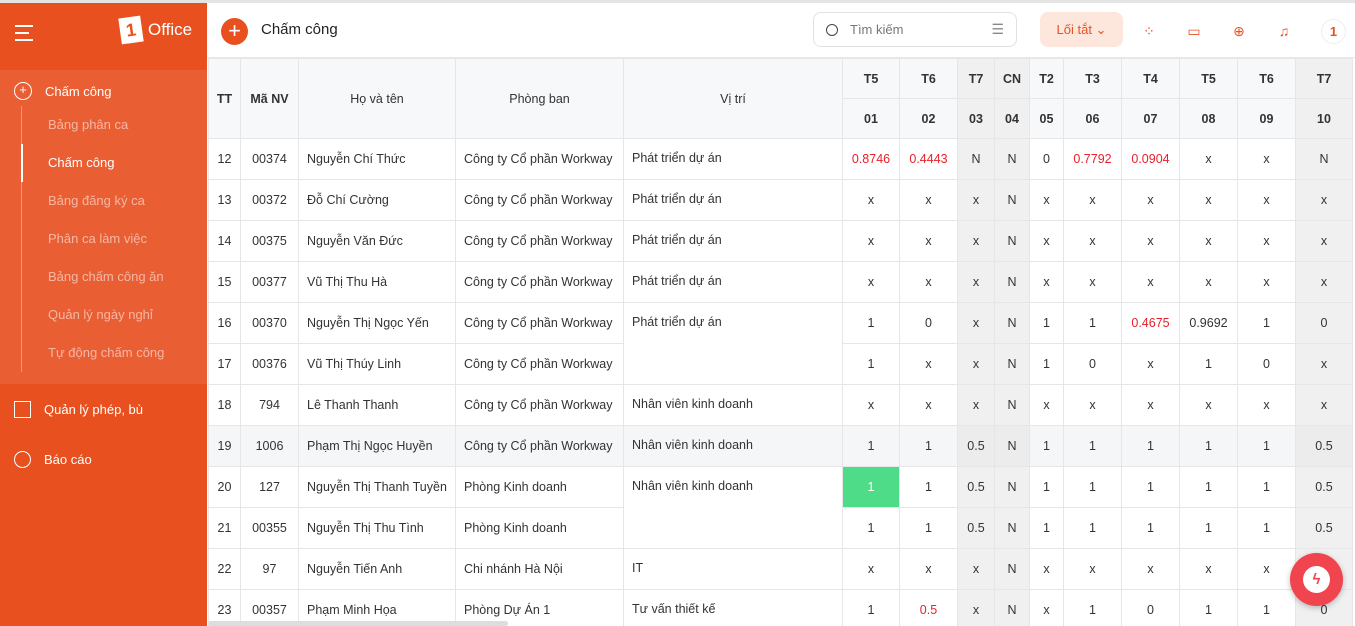 The image size is (1355, 626). I want to click on sidebar-subitem: Bảng chấm công ăn, so click(114, 277).